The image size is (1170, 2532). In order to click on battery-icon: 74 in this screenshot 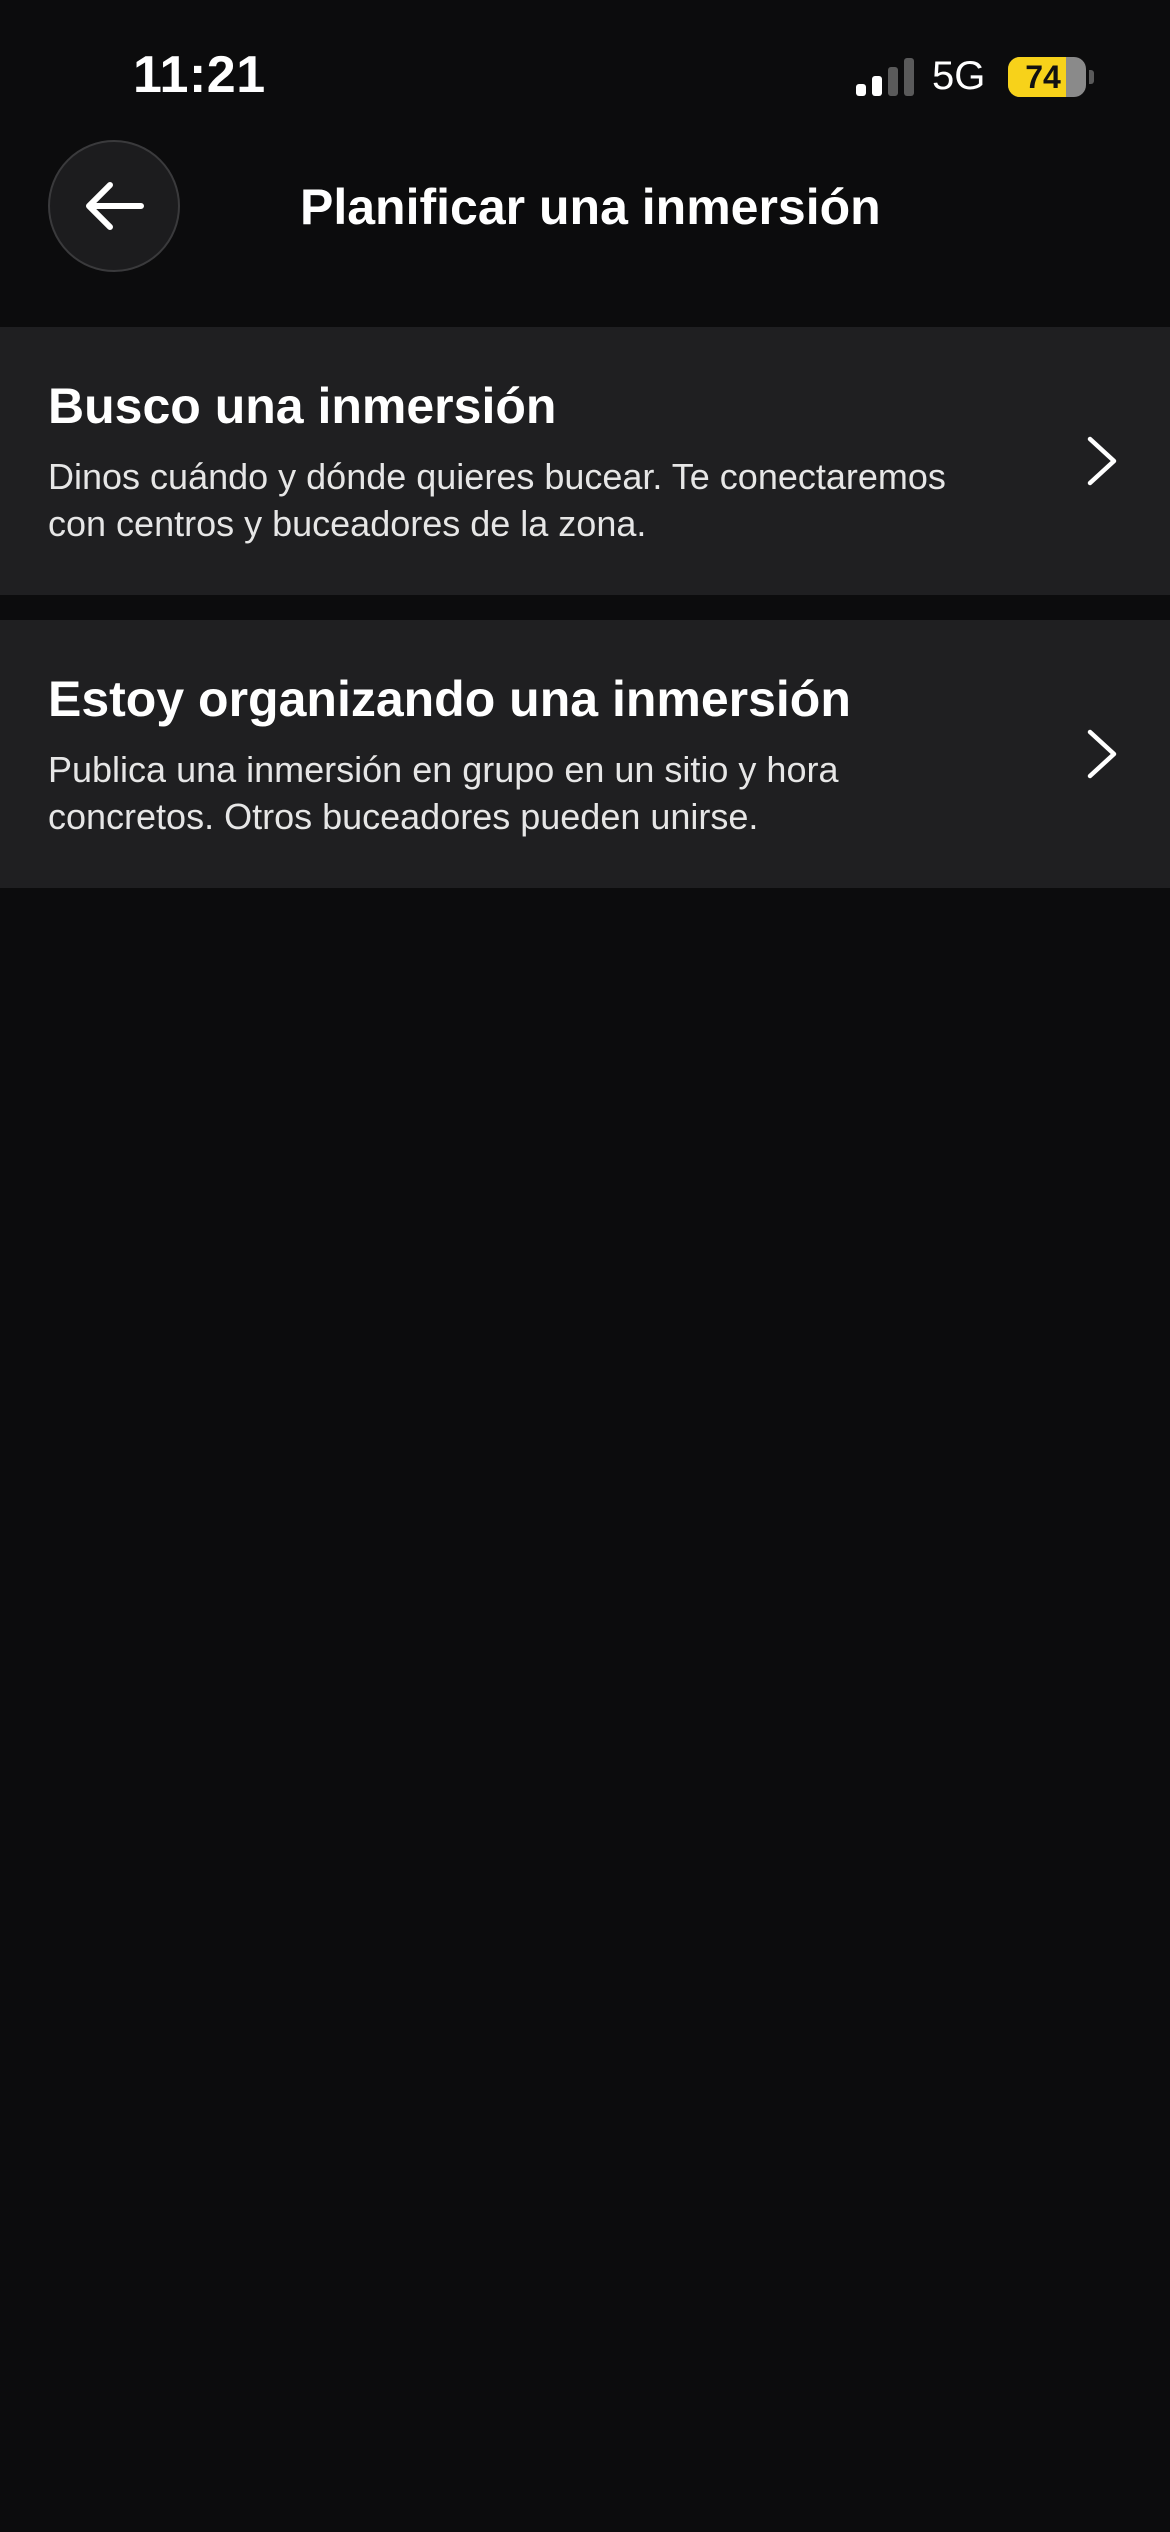, I will do `click(1047, 77)`.